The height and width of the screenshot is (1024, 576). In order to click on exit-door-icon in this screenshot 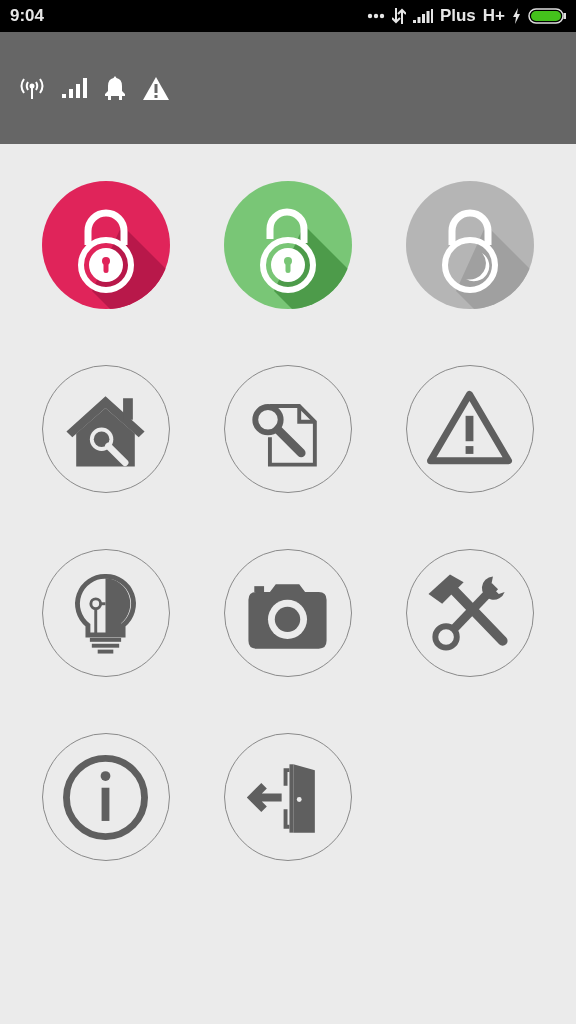, I will do `click(280, 798)`.